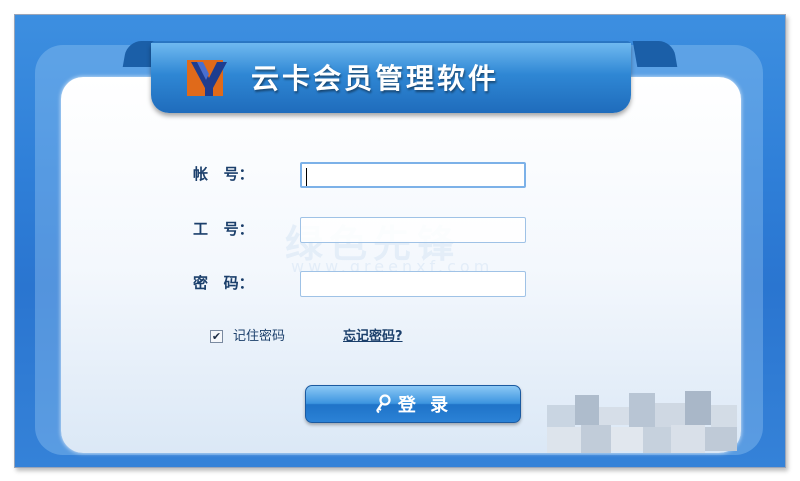 The height and width of the screenshot is (481, 800). I want to click on employee-id-label: 工 号：, so click(223, 229).